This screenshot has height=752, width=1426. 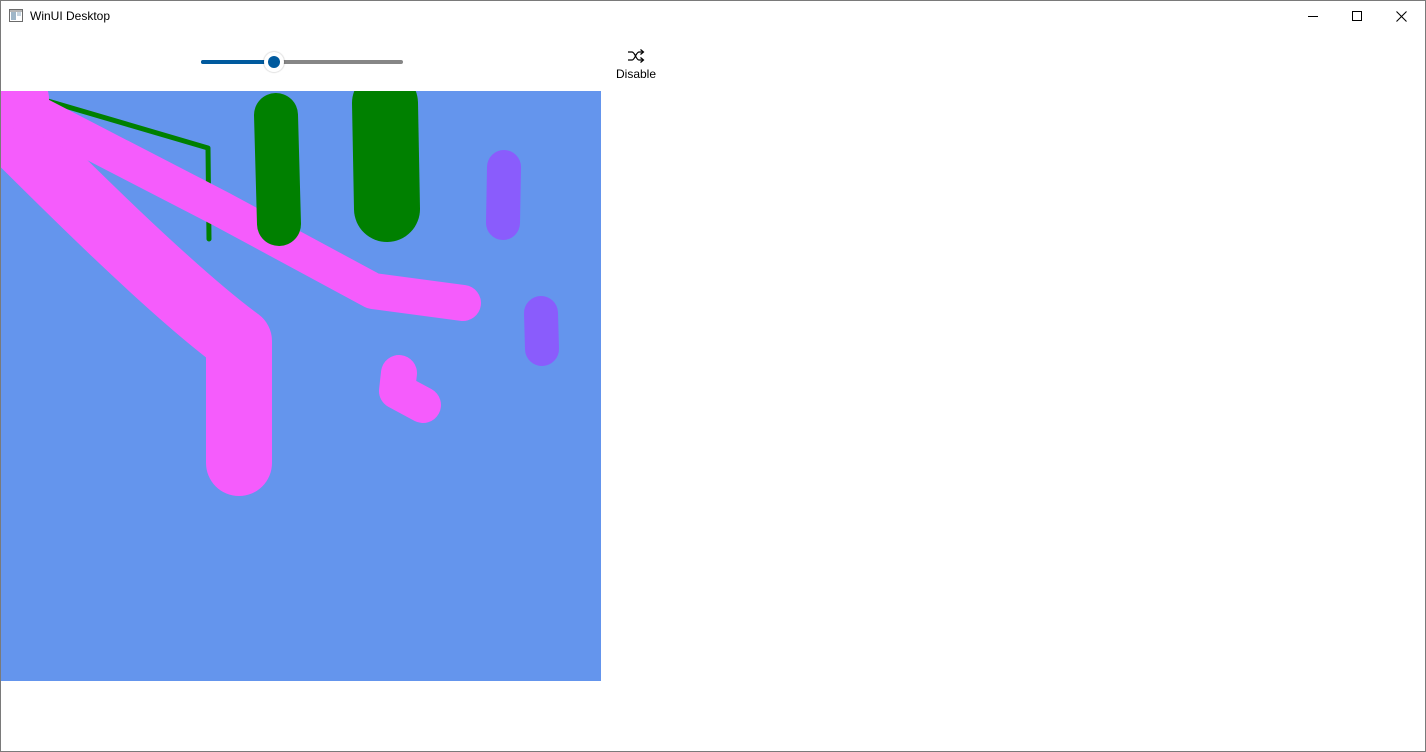 I want to click on disable-toggle-button: Disable, so click(x=636, y=64).